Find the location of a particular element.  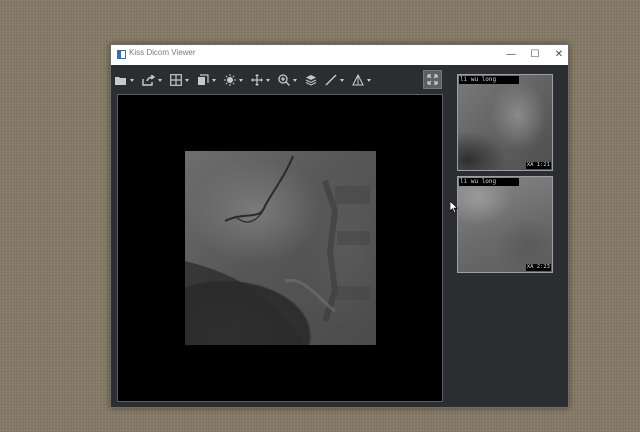

fit-window-icon is located at coordinates (432, 79).